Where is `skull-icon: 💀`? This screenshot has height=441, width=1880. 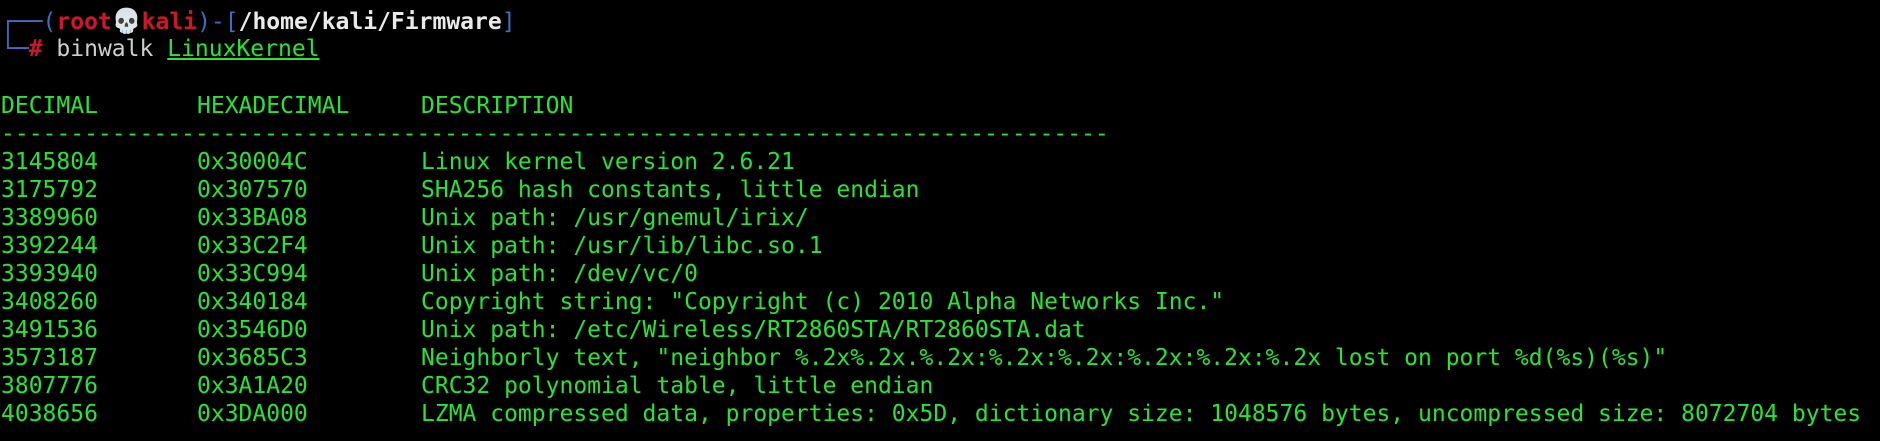
skull-icon: 💀 is located at coordinates (126, 21).